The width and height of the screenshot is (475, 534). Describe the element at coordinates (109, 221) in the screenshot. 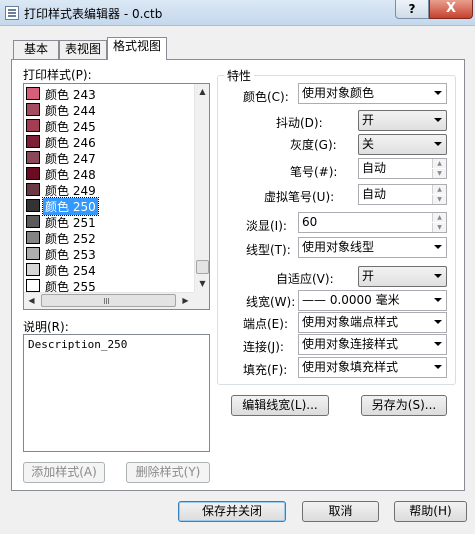

I see `list-item: 颜色 251` at that location.